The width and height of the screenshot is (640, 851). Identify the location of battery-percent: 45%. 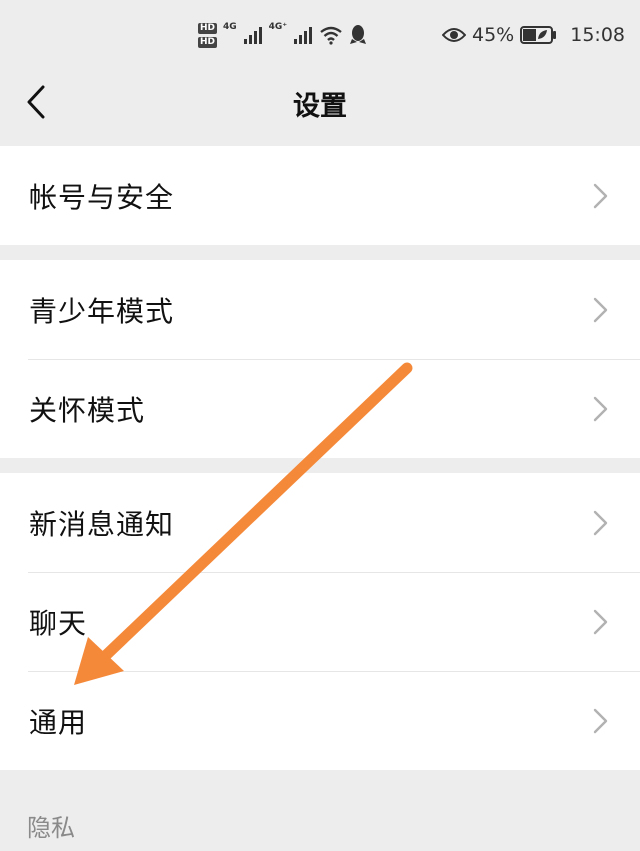
(493, 35).